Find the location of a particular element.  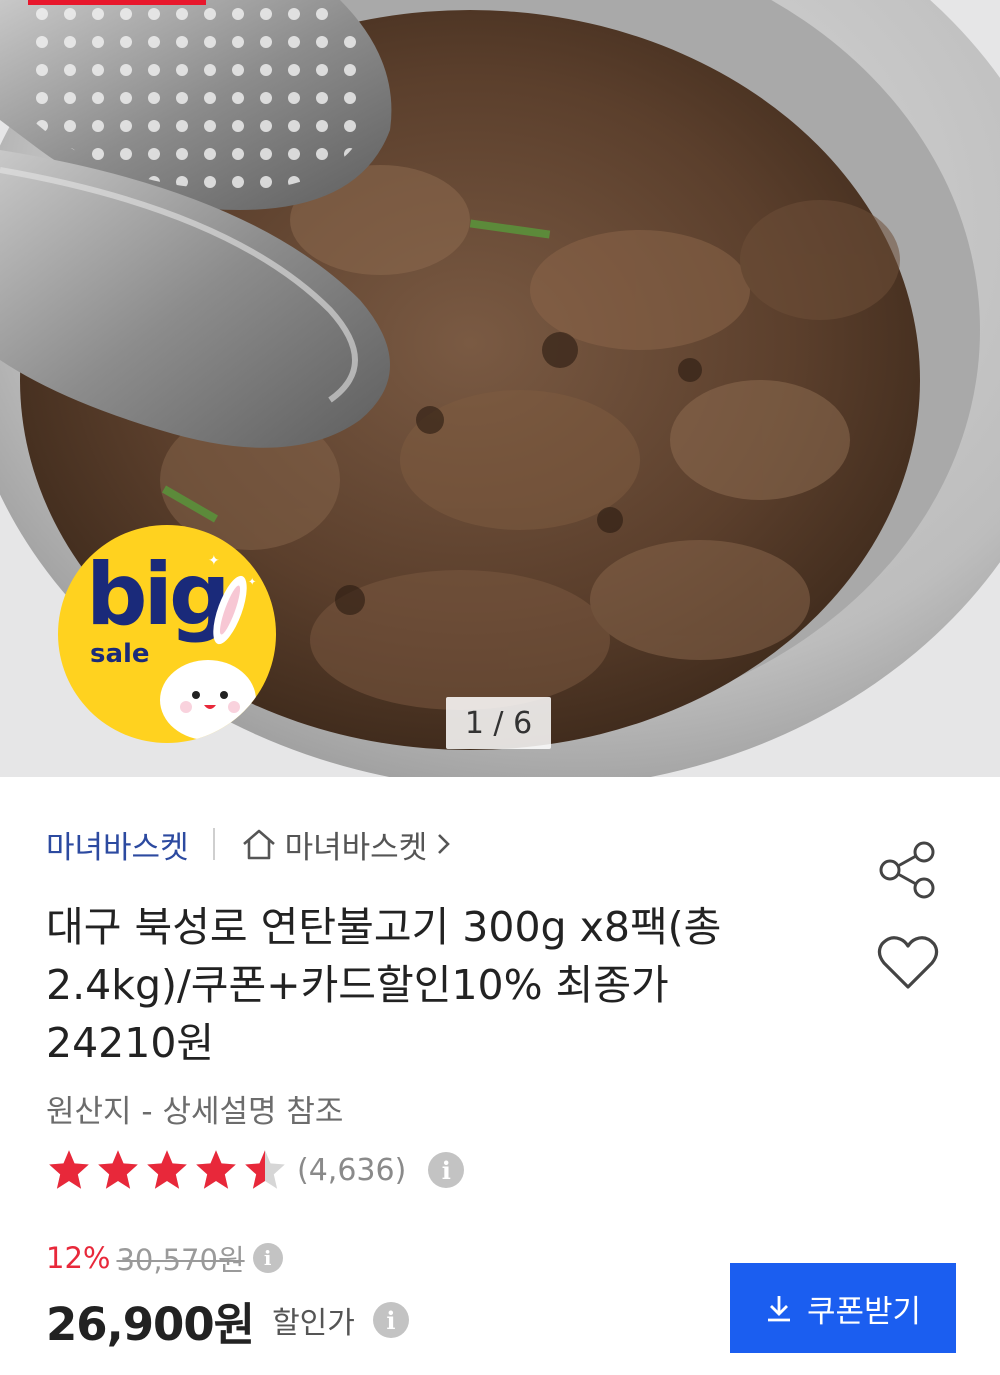

star-rating is located at coordinates (168, 1170).